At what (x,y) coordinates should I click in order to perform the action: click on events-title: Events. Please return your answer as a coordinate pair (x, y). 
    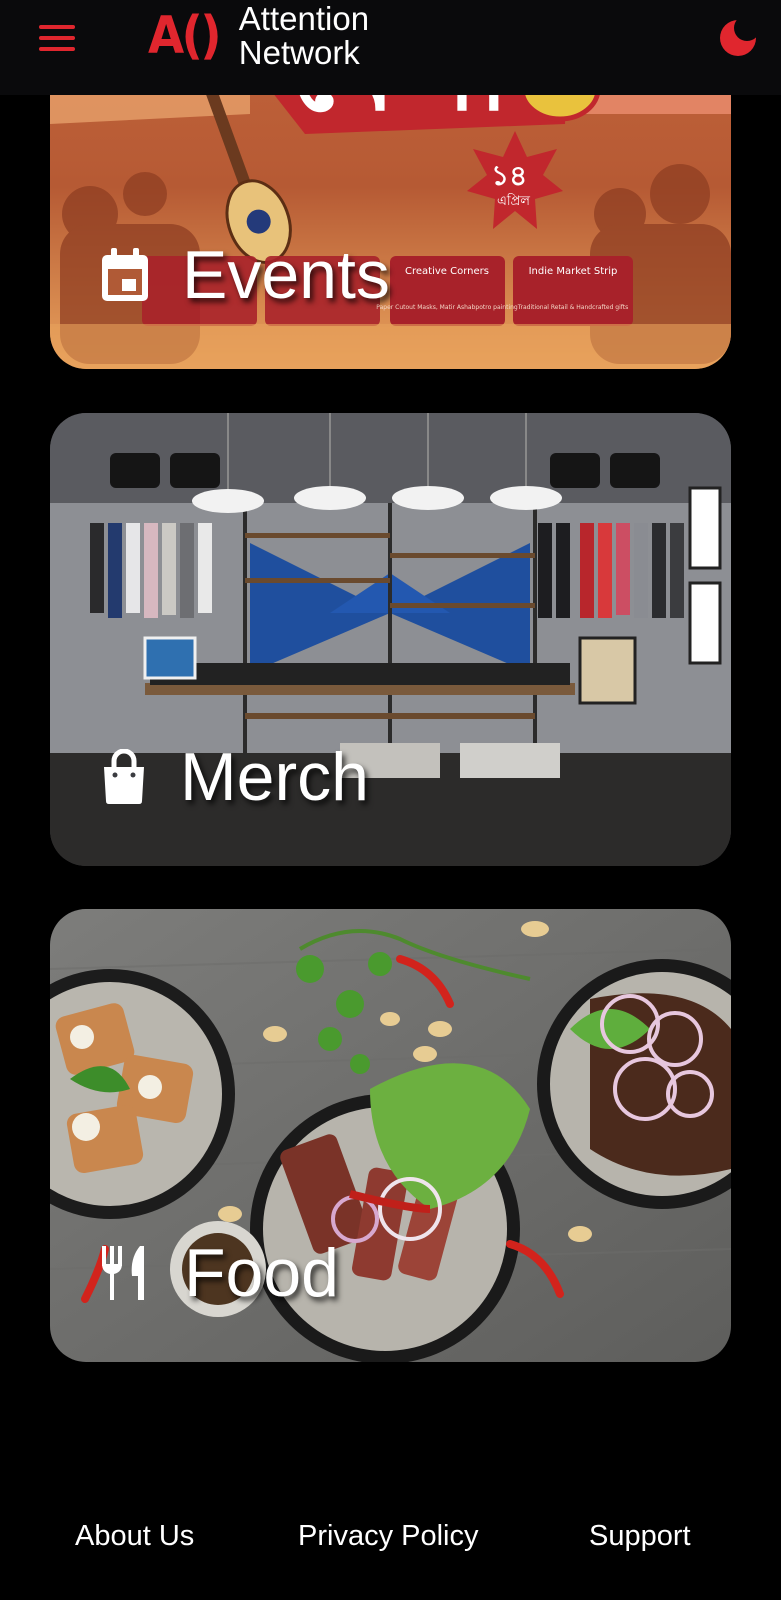
    Looking at the image, I should click on (286, 275).